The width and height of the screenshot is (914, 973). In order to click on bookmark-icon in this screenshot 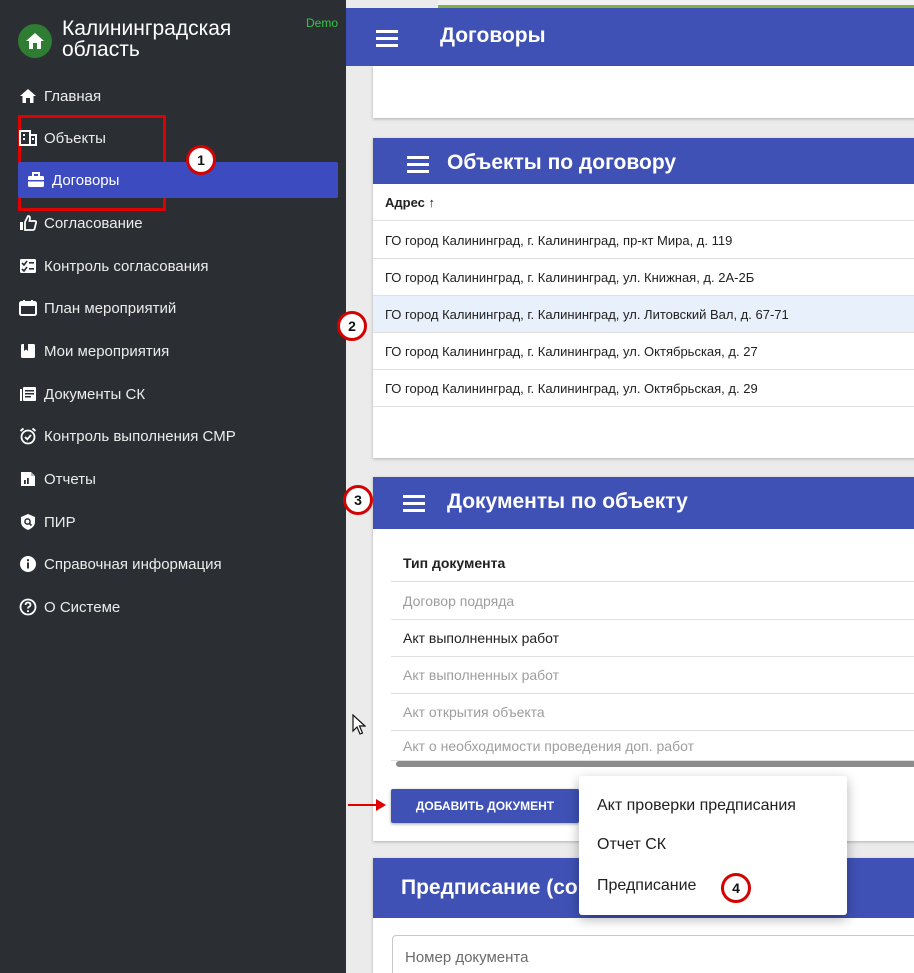, I will do `click(28, 351)`.